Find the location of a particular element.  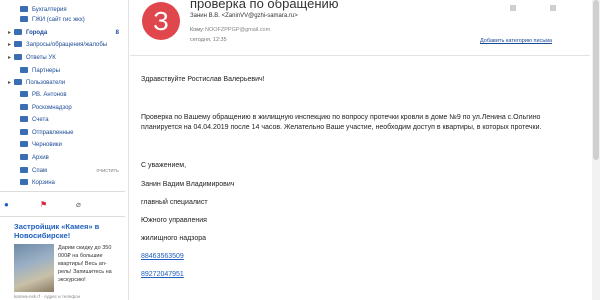

signature-dept-1: Южного управления is located at coordinates (174, 220).